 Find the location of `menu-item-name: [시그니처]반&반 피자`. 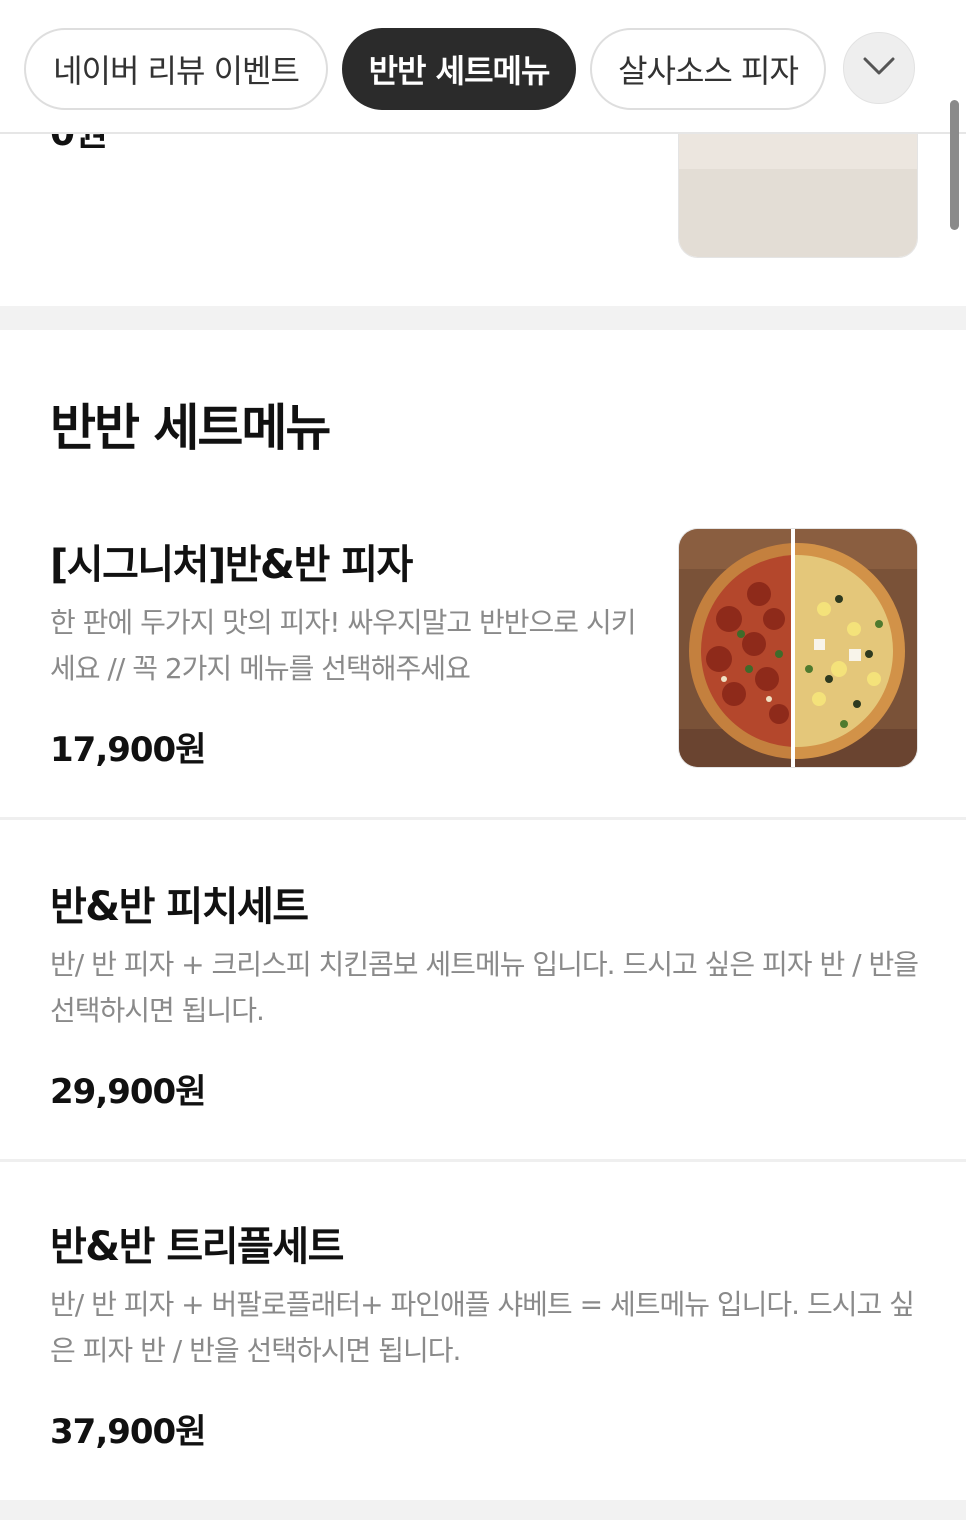

menu-item-name: [시그니처]반&반 피자 is located at coordinates (231, 561).